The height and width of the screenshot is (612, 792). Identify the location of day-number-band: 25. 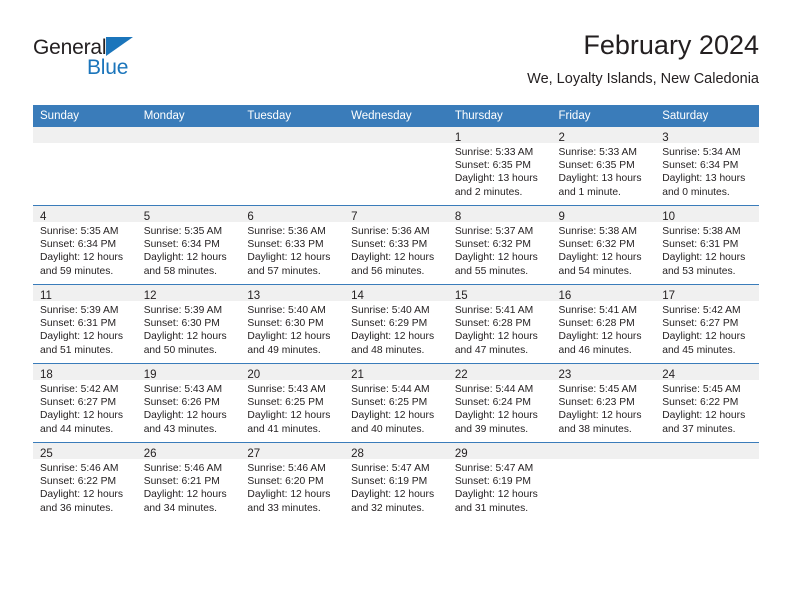
(85, 451).